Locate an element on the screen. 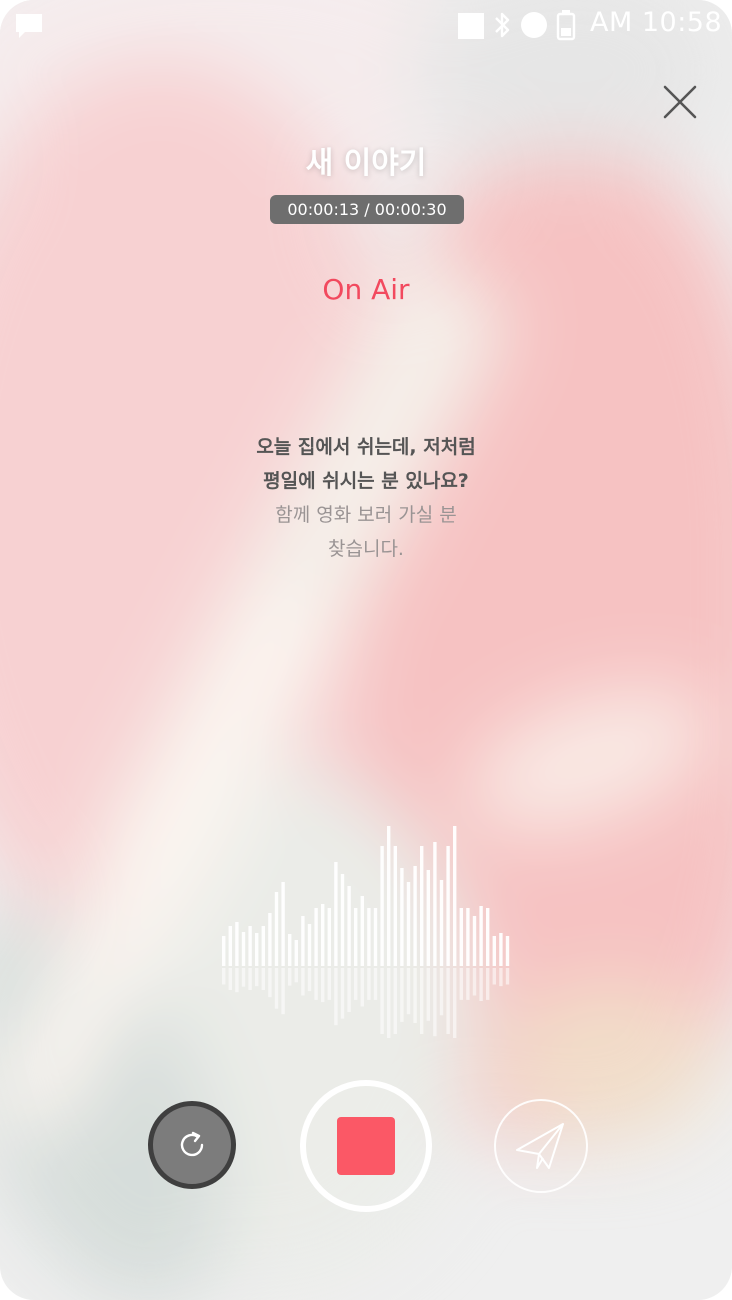  audio-waveform is located at coordinates (366, 932).